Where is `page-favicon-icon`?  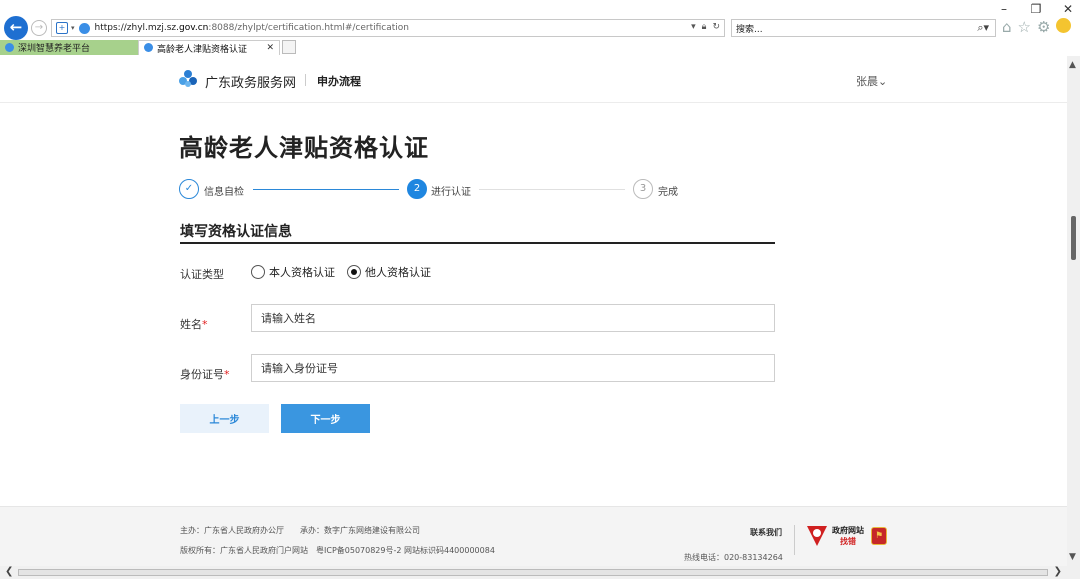
page-favicon-icon is located at coordinates (84, 28).